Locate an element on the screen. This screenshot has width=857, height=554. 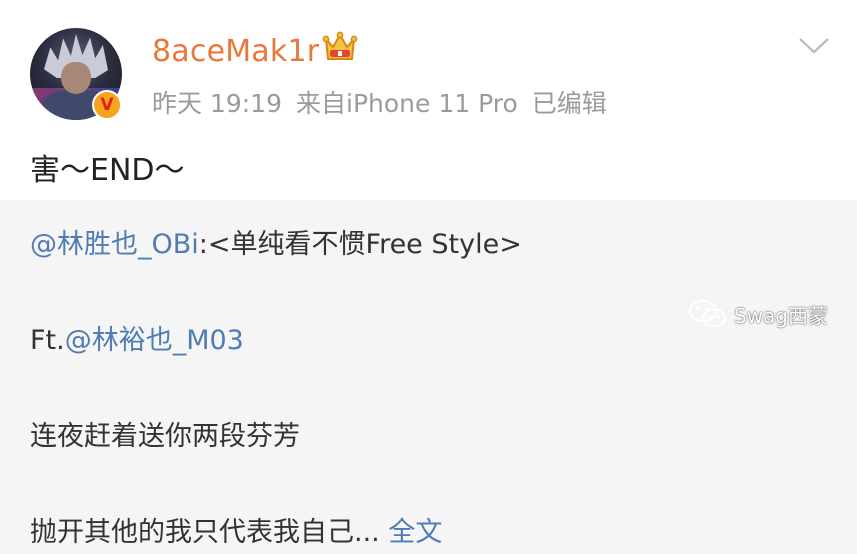
verified-badge-icon: V is located at coordinates (107, 105).